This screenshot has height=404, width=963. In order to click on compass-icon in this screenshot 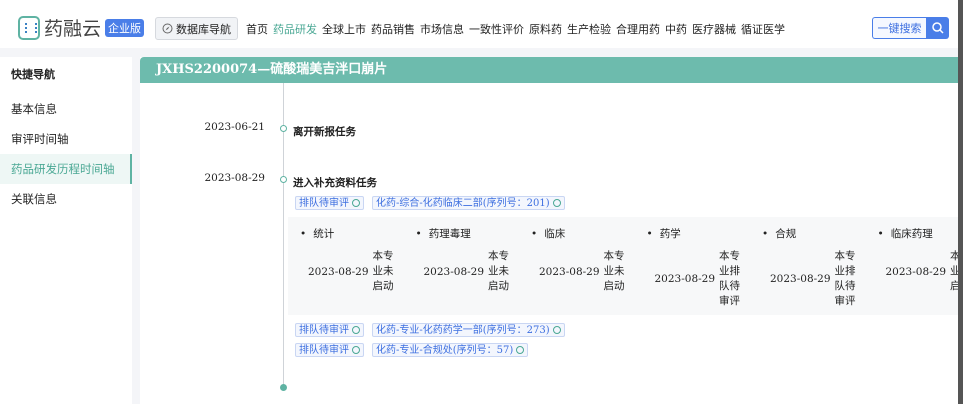, I will do `click(167, 28)`.